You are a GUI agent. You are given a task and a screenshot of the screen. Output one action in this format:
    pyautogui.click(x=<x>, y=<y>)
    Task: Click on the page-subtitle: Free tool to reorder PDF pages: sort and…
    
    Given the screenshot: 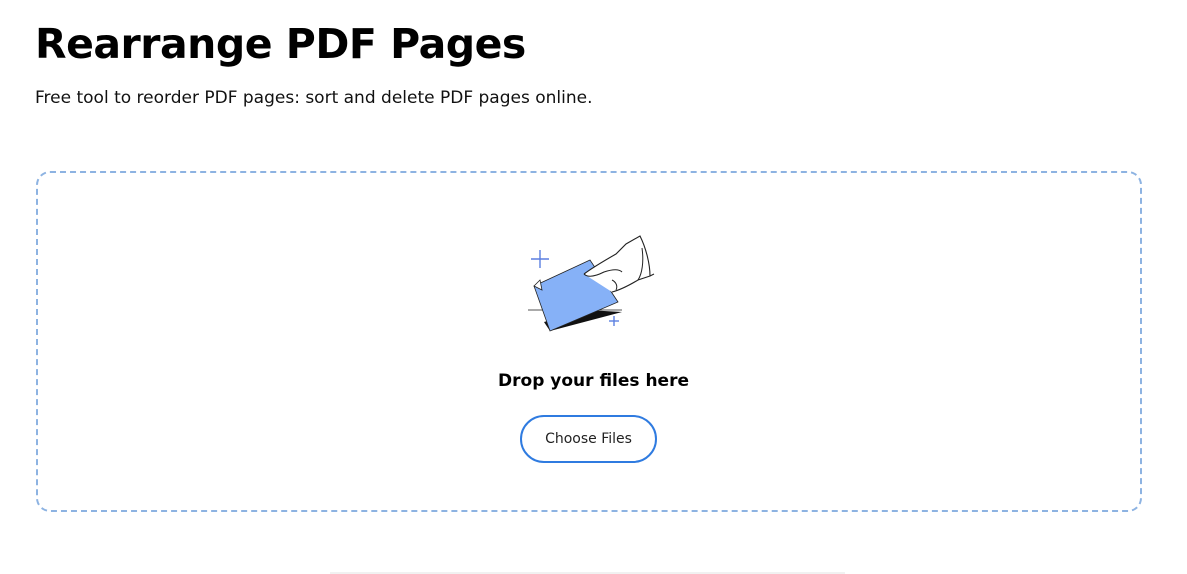 What is the action you would take?
    pyautogui.click(x=314, y=98)
    